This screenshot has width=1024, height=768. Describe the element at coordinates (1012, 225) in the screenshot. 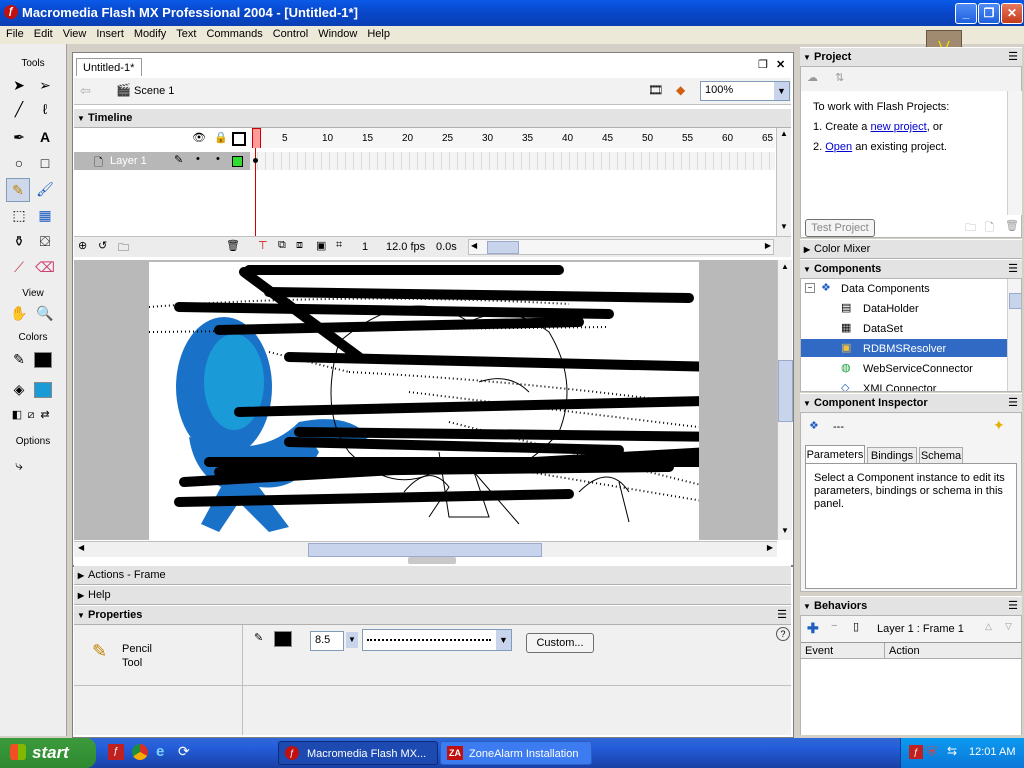

I see `delete-icon: 🗑` at that location.